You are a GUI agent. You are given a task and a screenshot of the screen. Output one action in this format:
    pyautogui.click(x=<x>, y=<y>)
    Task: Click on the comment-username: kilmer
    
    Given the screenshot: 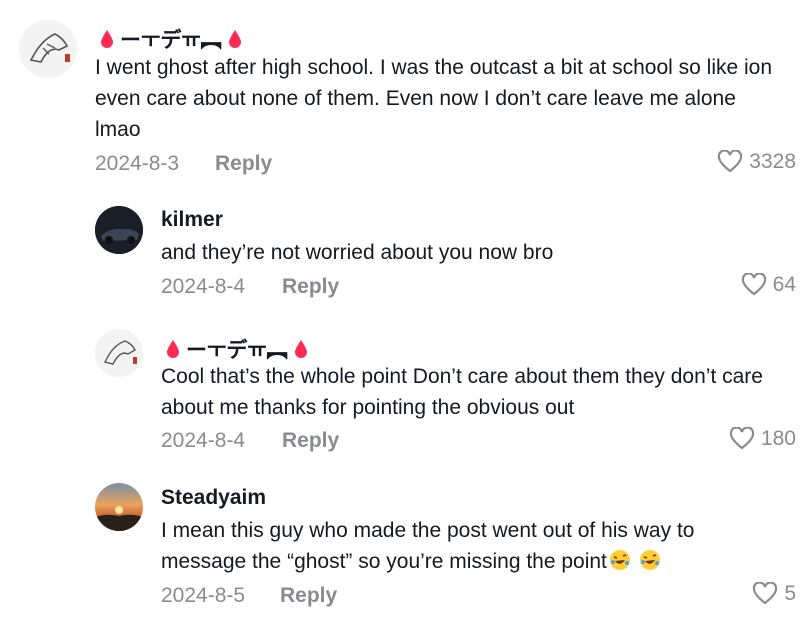 What is the action you would take?
    pyautogui.click(x=192, y=220)
    